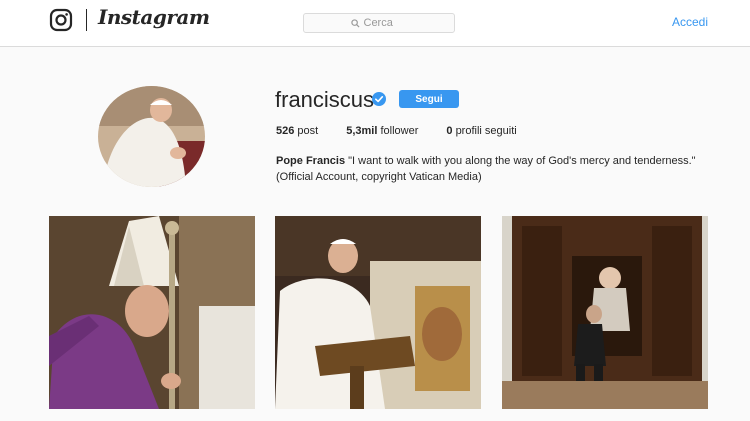 The width and height of the screenshot is (750, 421). I want to click on stat-followers-value: 5,3mil, so click(362, 131).